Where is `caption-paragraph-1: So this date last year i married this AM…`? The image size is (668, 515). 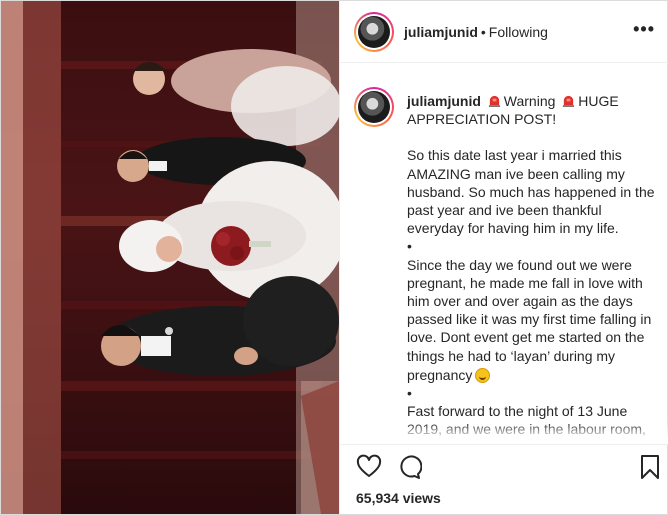
caption-paragraph-1: So this date last year i married this AM… is located at coordinates (531, 192).